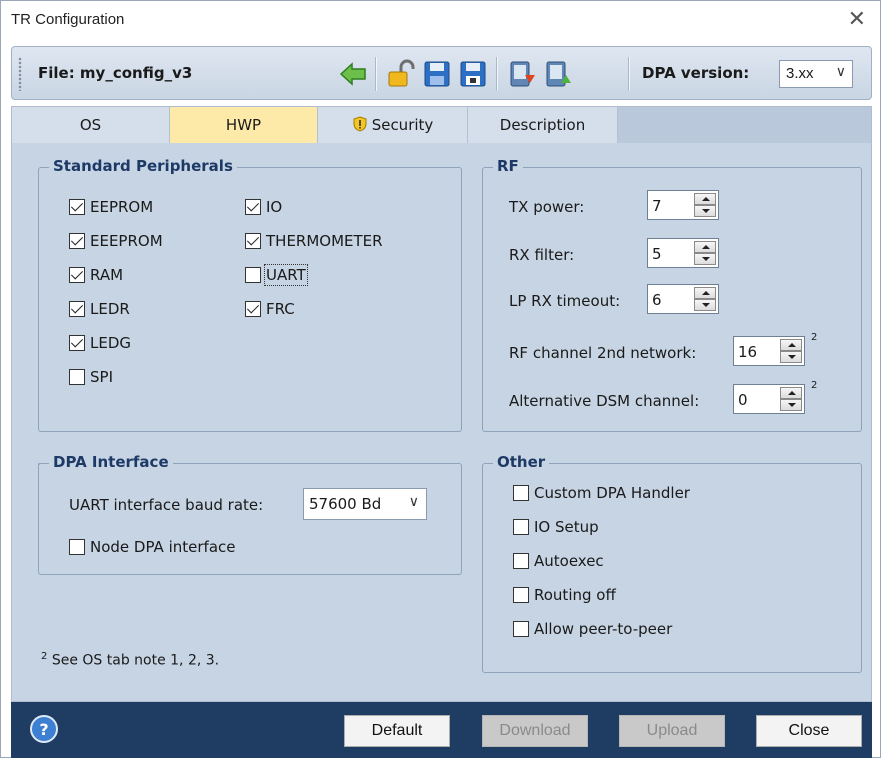 This screenshot has height=758, width=881. I want to click on custom-dpa-handler-checkbox: Custom DPA Handler, so click(601, 493).